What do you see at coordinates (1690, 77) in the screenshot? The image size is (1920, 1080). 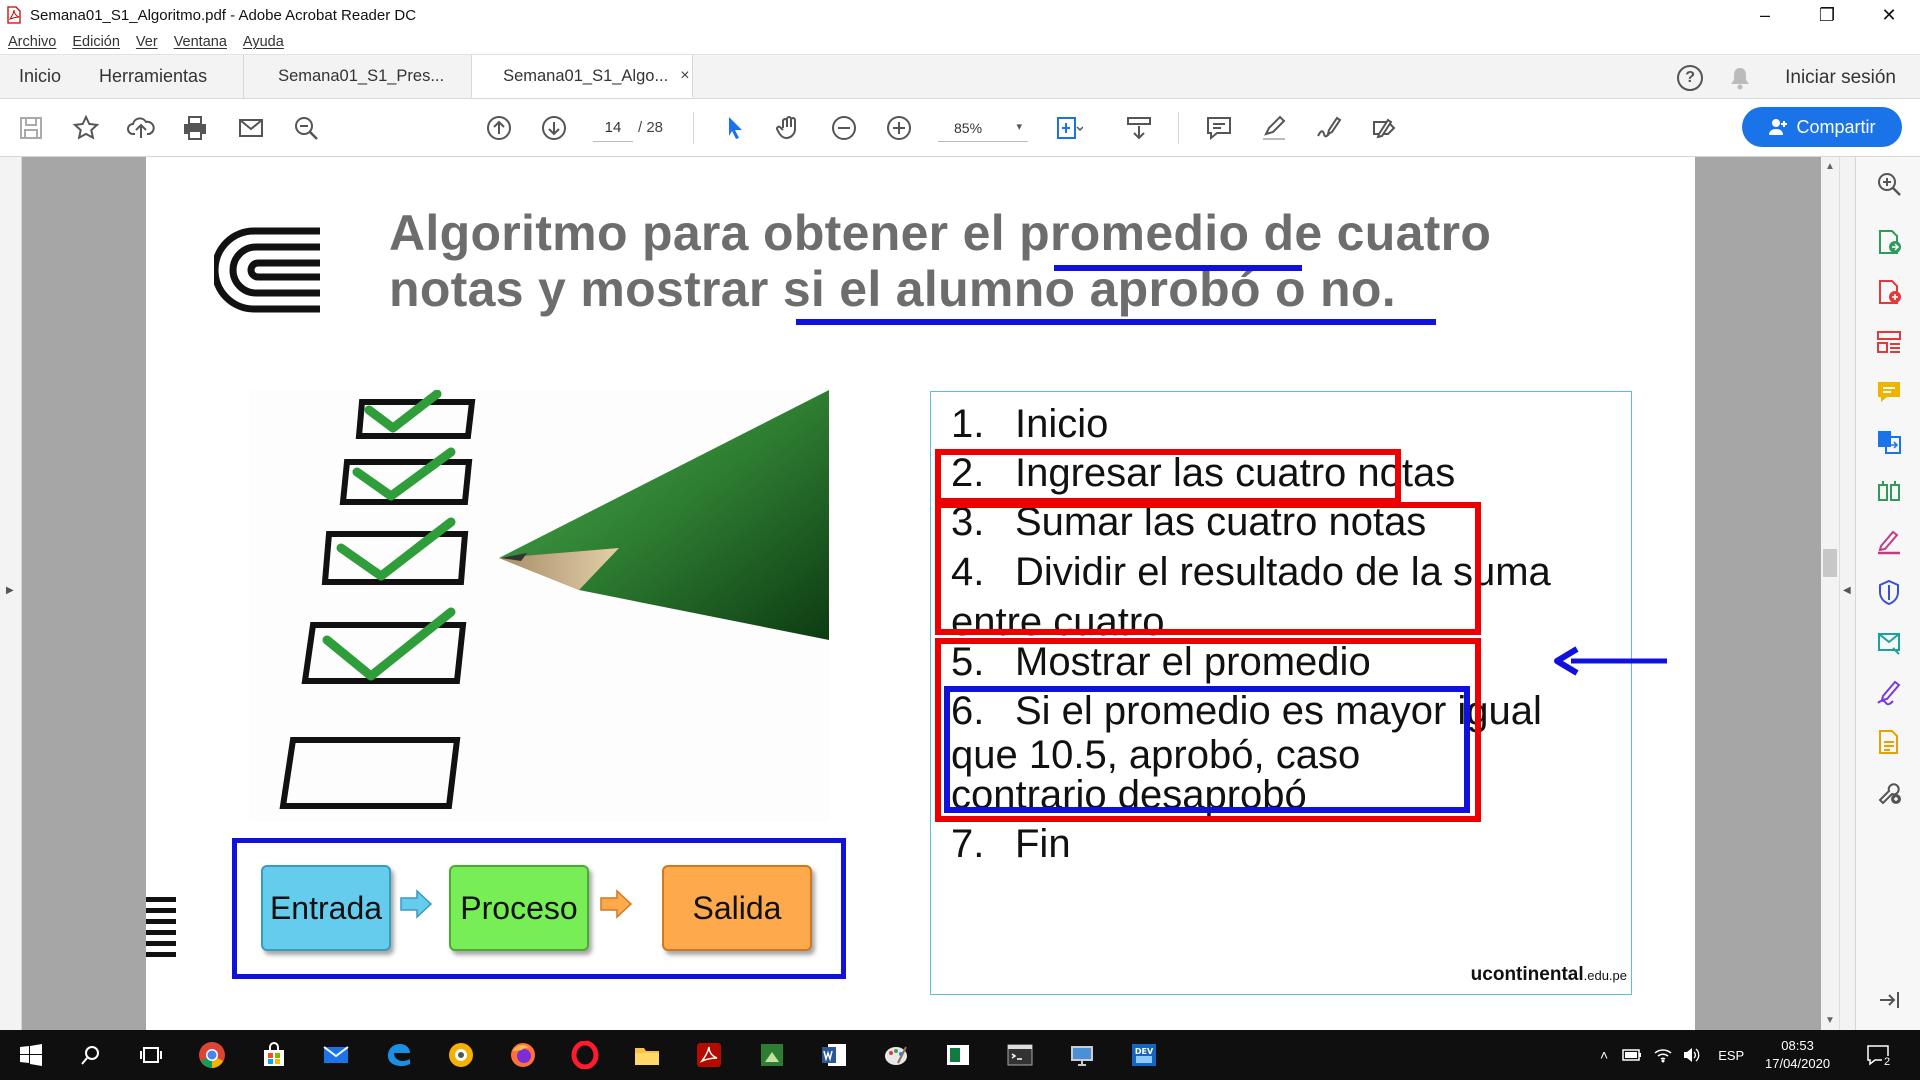 I see `help-icon: ?` at bounding box center [1690, 77].